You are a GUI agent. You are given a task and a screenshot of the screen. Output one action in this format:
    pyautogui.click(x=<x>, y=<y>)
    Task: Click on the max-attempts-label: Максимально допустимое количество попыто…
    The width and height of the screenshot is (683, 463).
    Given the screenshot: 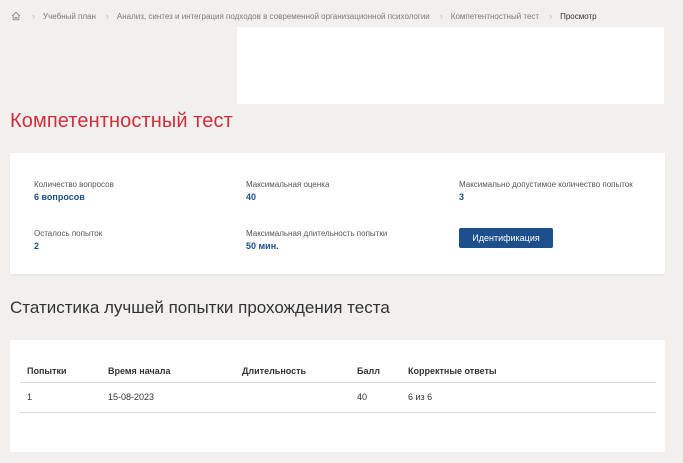 What is the action you would take?
    pyautogui.click(x=546, y=184)
    